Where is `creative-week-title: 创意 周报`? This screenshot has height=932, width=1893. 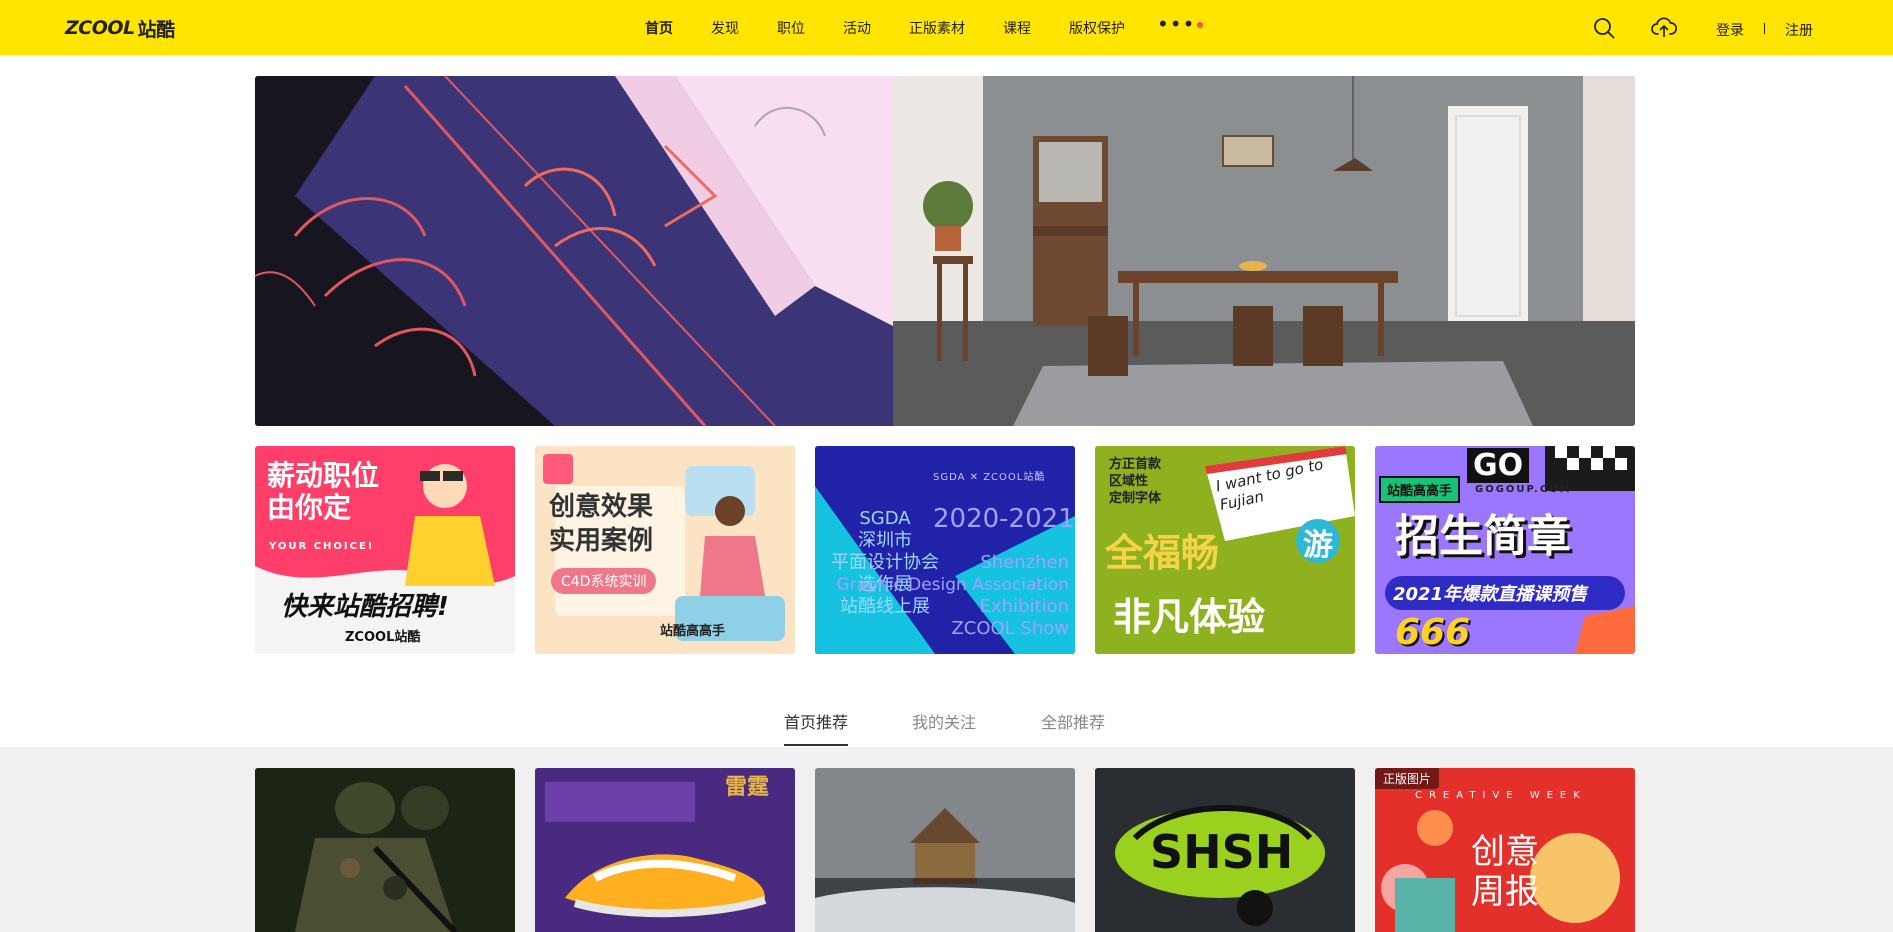 creative-week-title: 创意 周报 is located at coordinates (1505, 872).